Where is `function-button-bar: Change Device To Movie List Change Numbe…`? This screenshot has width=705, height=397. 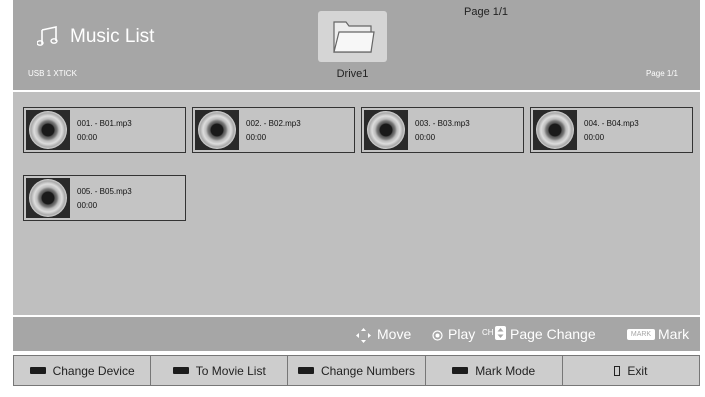
function-button-bar: Change Device To Movie List Change Numbe… is located at coordinates (356, 370).